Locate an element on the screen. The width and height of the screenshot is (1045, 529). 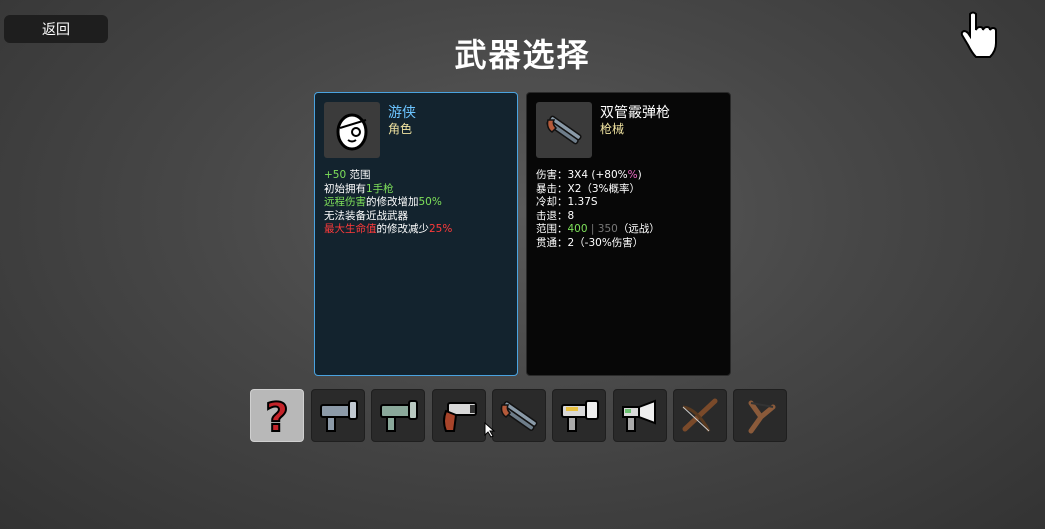
page-title: 武器选择 is located at coordinates (522, 55).